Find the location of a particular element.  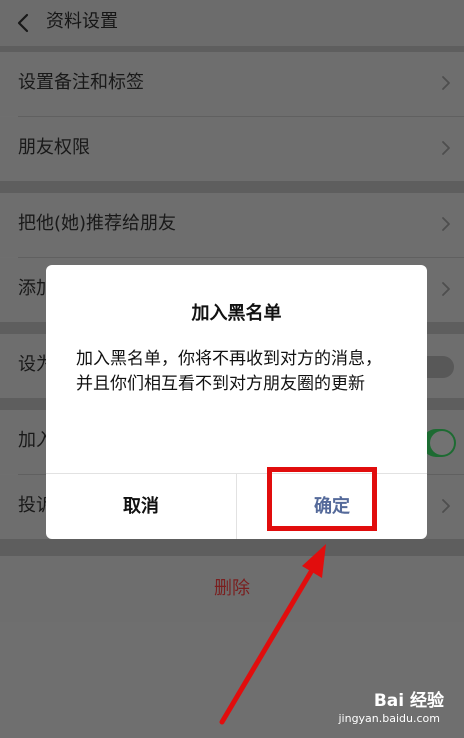

watermark-url: jingyan.baidu.com is located at coordinates (389, 718).